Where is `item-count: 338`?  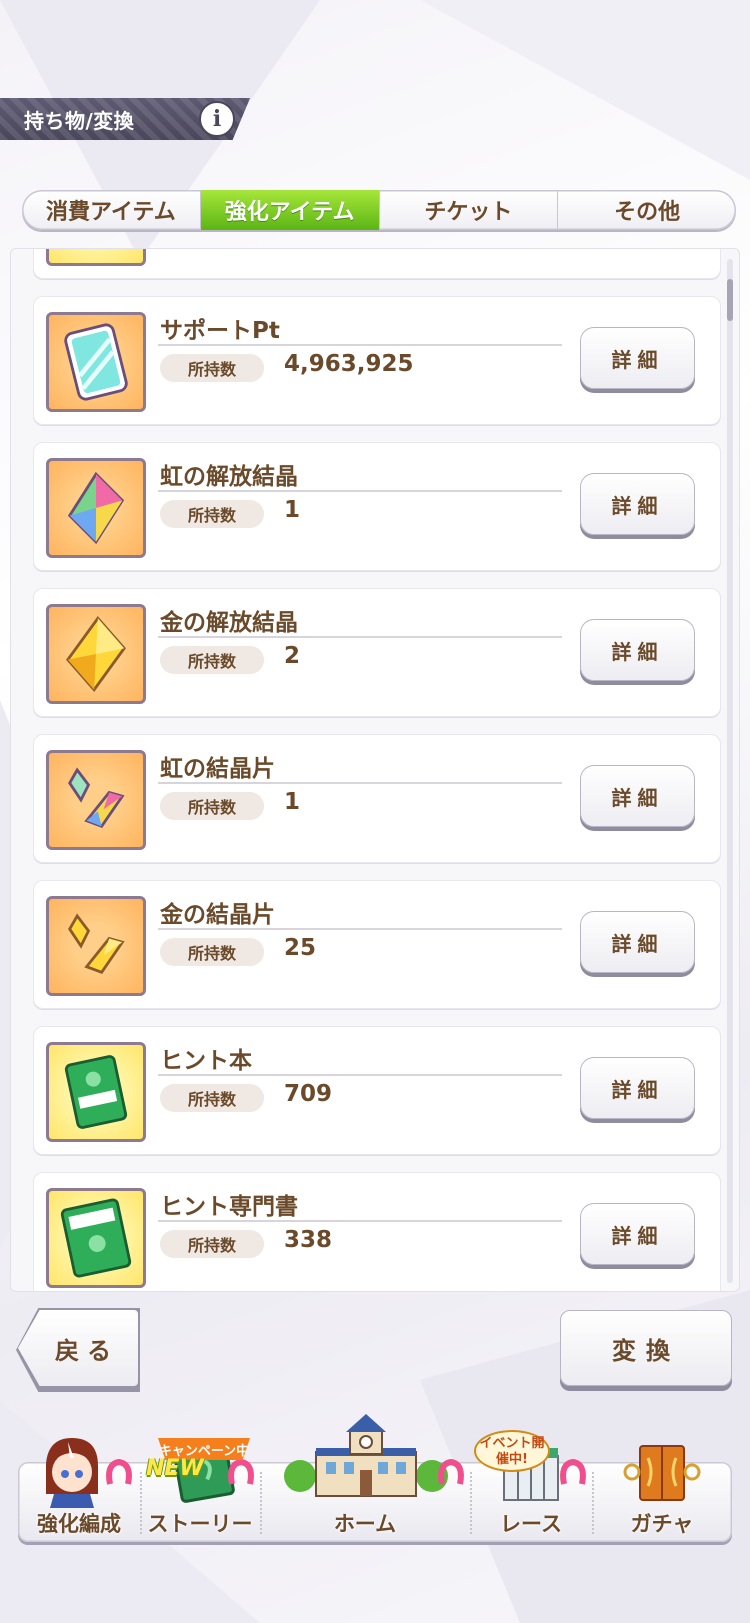
item-count: 338 is located at coordinates (308, 1240).